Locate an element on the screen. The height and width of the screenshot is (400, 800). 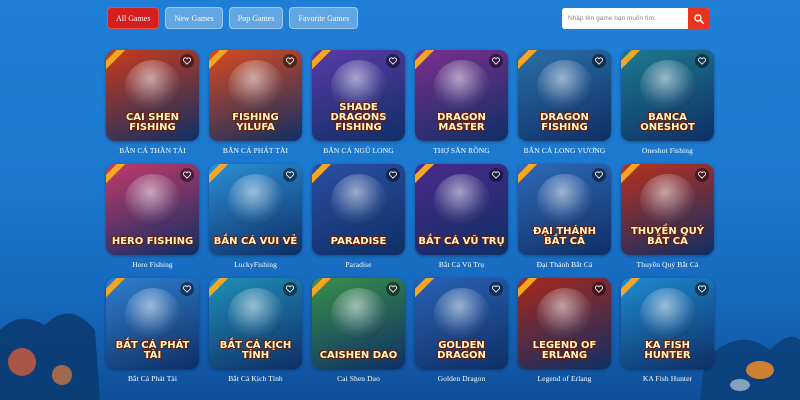
game-card: Golden Dragon Golden Dragon is located at coordinates (461, 330).